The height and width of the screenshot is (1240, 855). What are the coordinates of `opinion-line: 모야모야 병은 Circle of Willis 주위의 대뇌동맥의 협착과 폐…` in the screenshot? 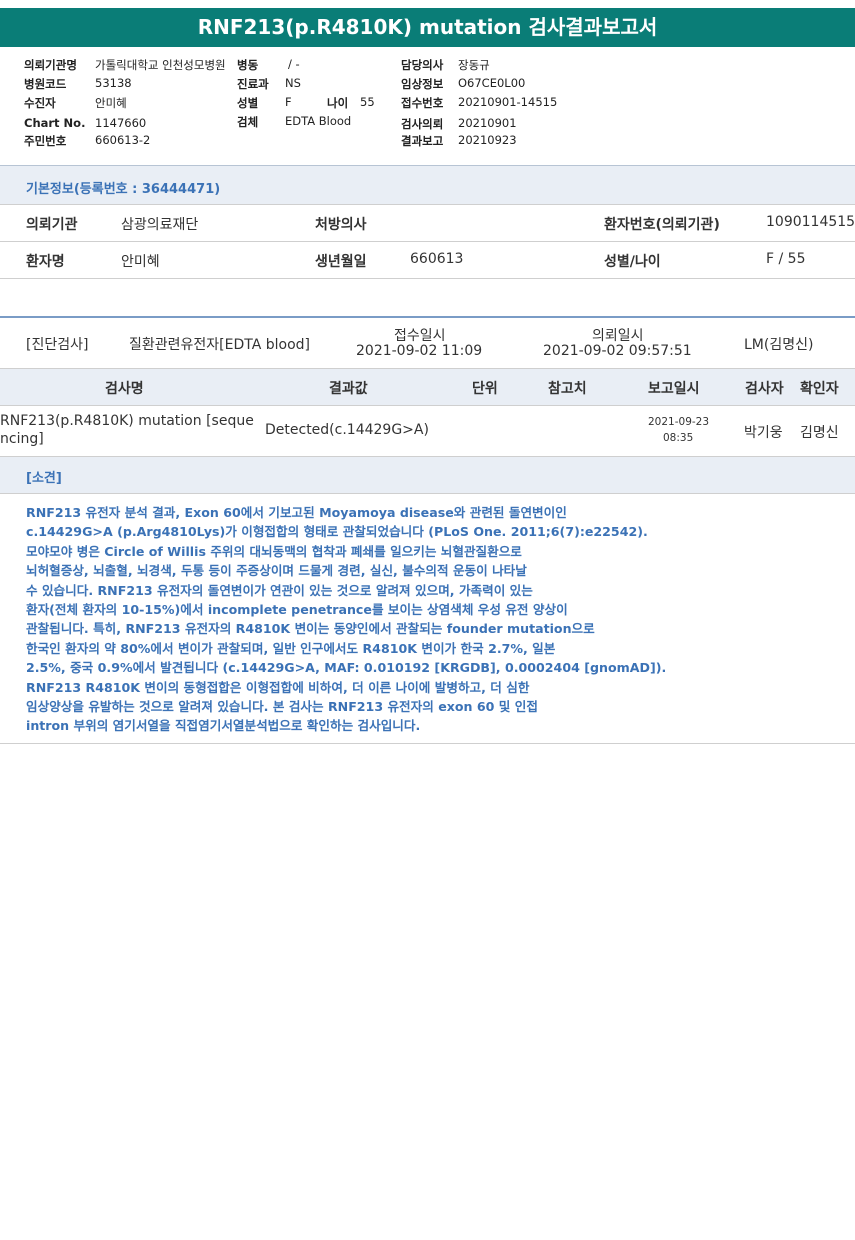 It's located at (274, 551).